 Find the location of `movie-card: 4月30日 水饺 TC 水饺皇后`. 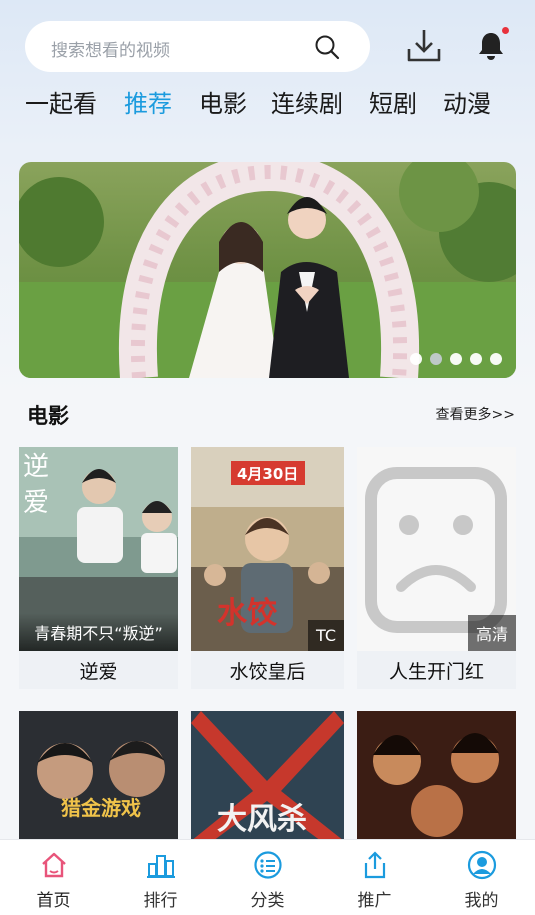

movie-card: 4月30日 水饺 TC 水饺皇后 is located at coordinates (267, 568).